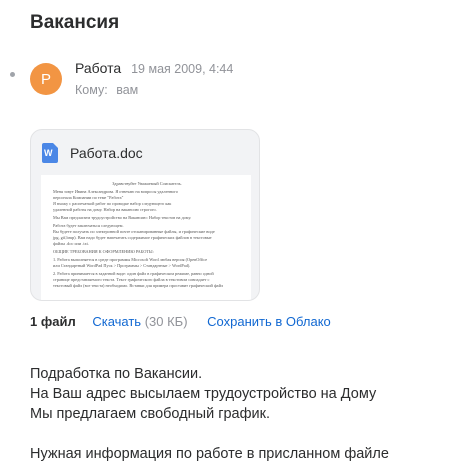 The height and width of the screenshot is (472, 453). Describe the element at coordinates (147, 183) in the screenshot. I see `preview-line: Здравствуйте Уважаемый Соискатель.` at that location.